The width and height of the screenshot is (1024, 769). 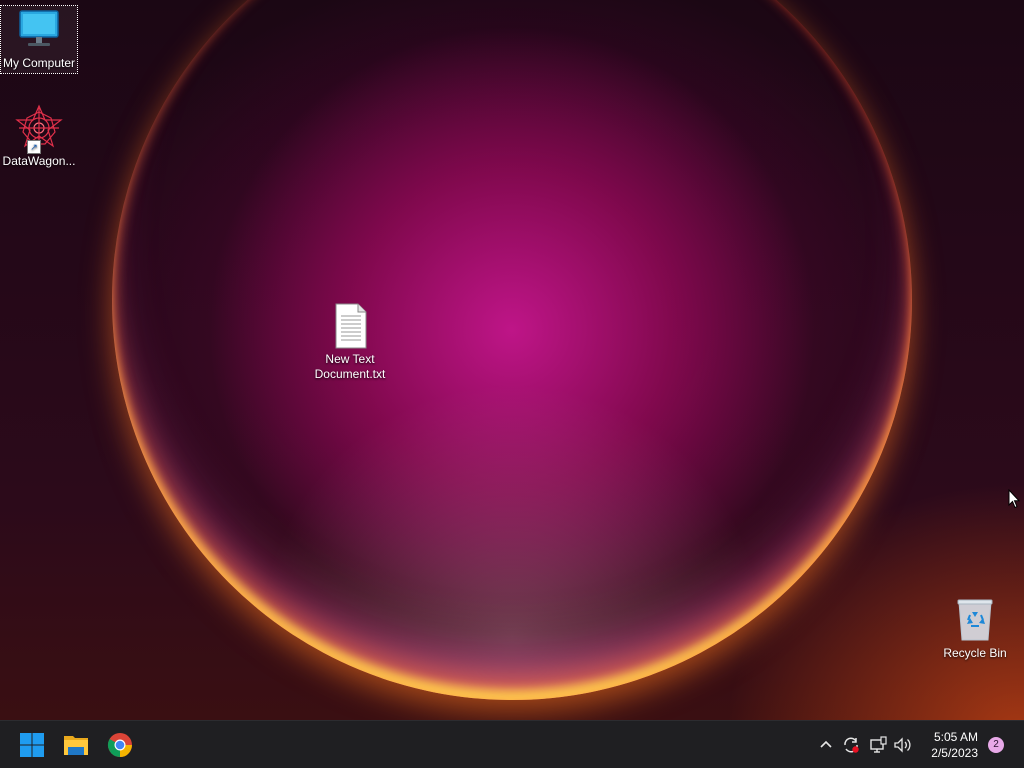 I want to click on file-explorer-button, so click(x=76, y=745).